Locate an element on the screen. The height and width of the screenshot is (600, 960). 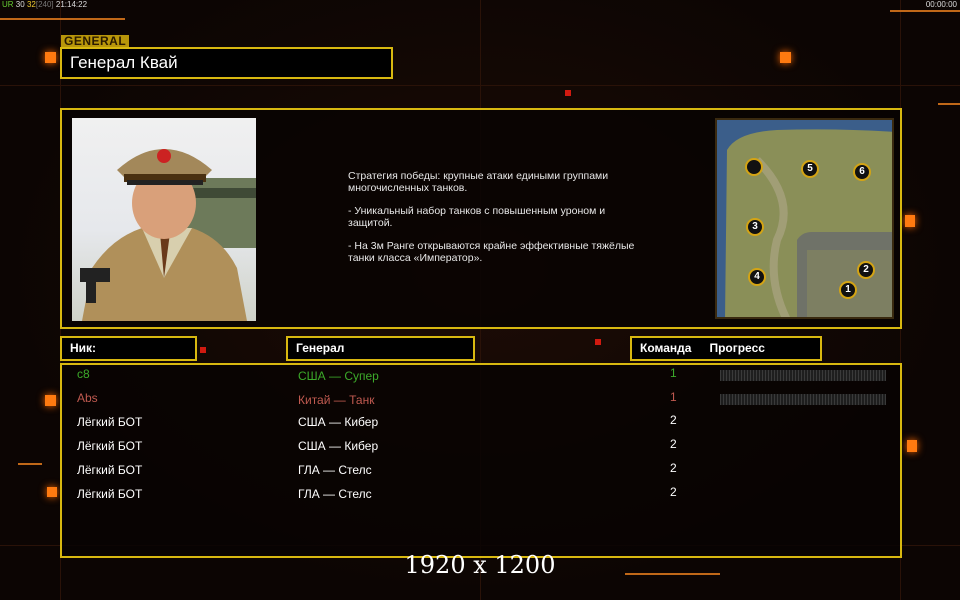
map-start-marker: 3 is located at coordinates (755, 227).